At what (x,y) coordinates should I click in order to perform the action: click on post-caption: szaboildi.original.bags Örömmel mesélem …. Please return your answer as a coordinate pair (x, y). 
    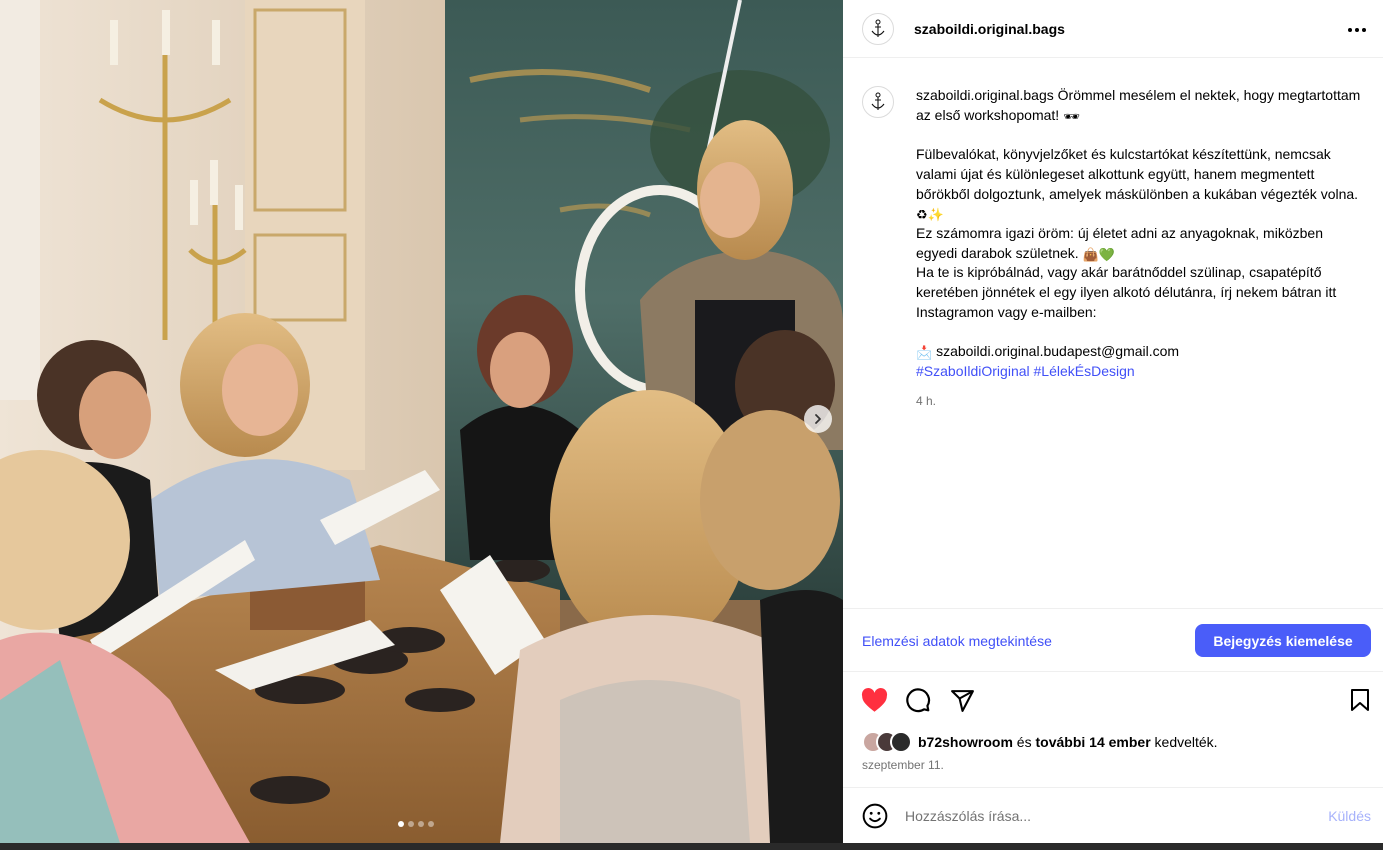
    Looking at the image, I should click on (1140, 248).